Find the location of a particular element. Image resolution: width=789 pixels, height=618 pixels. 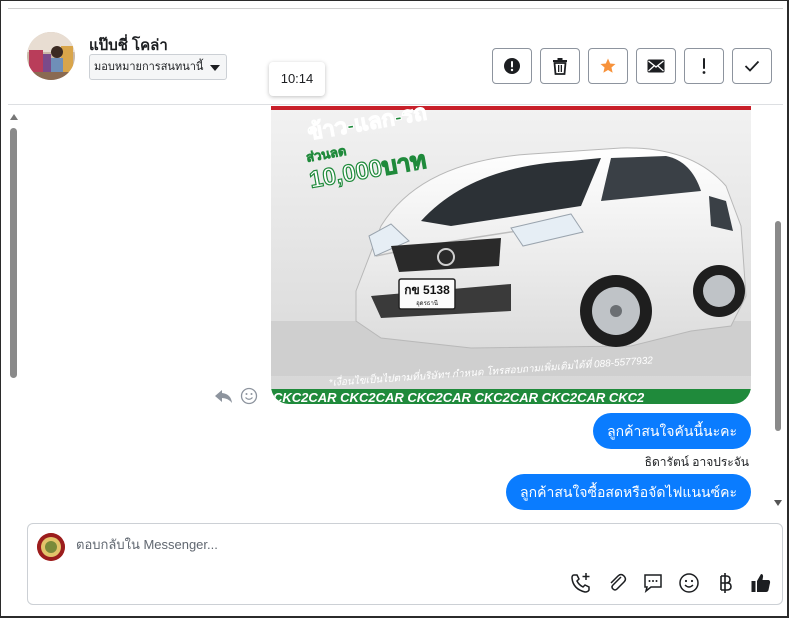

star-button is located at coordinates (608, 66).